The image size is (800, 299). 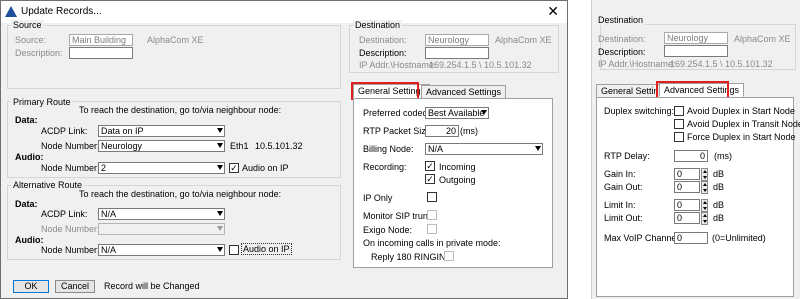 I want to click on primary-node-number-select: Neurology, so click(x=161, y=146).